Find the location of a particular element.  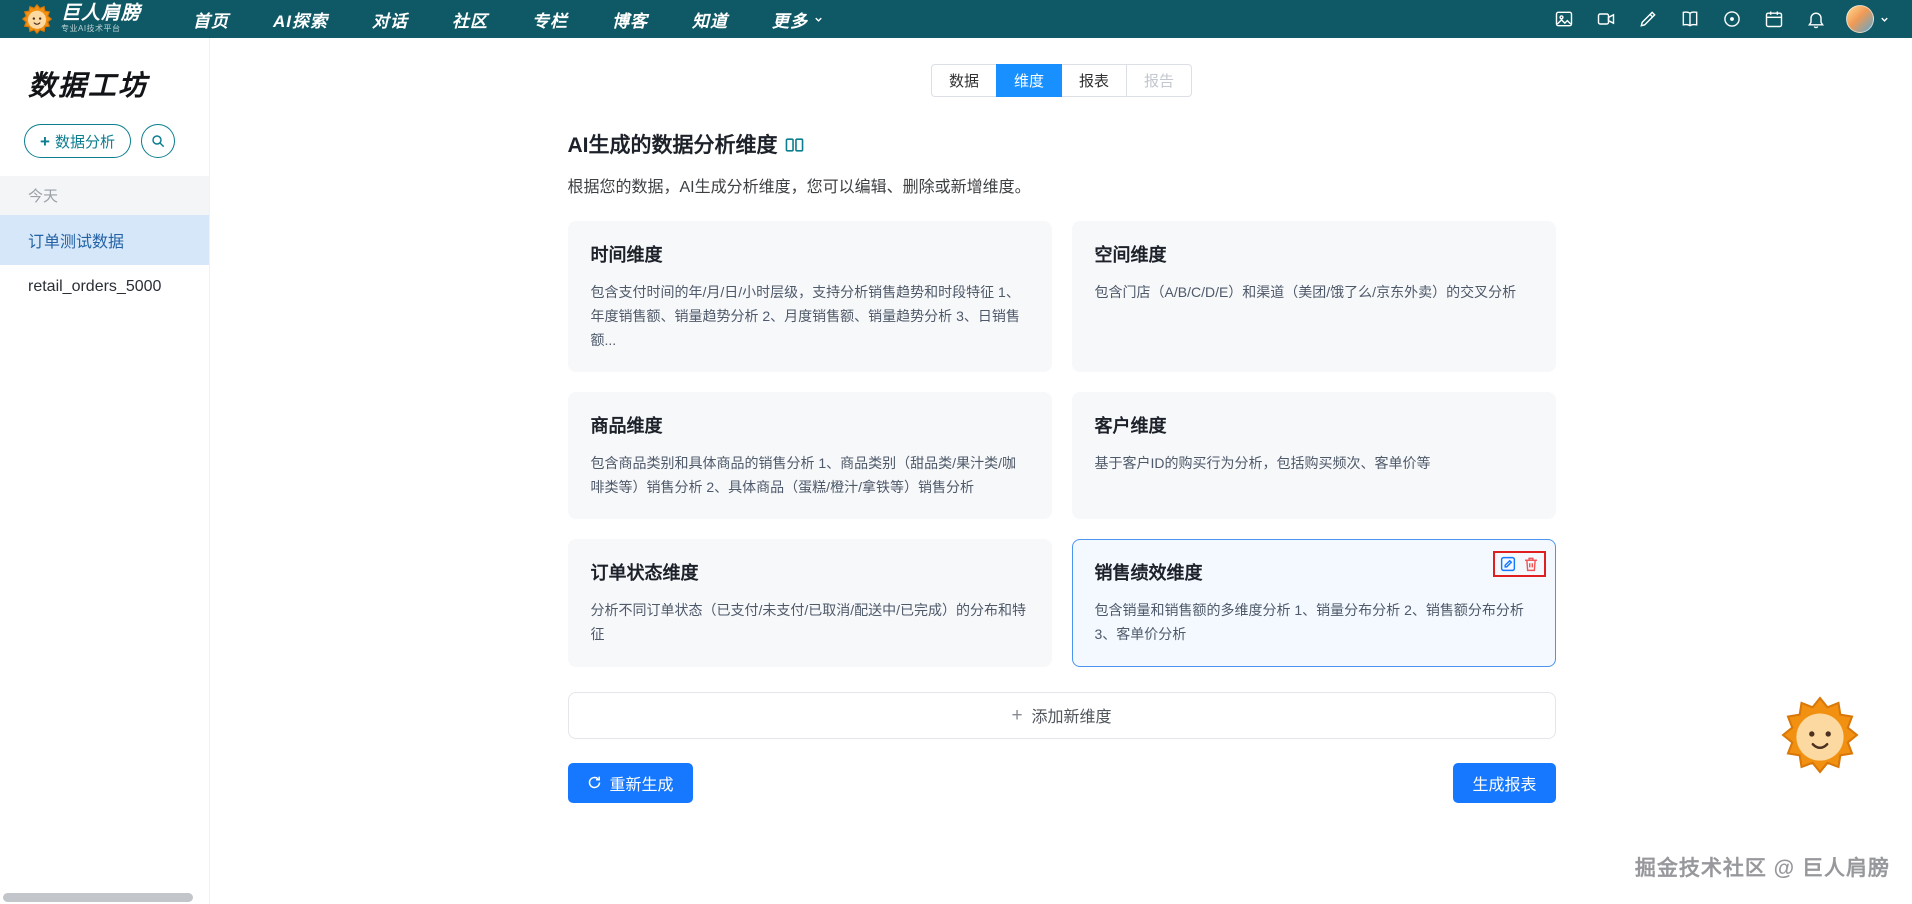

navbar-right-tools is located at coordinates (1721, 19).